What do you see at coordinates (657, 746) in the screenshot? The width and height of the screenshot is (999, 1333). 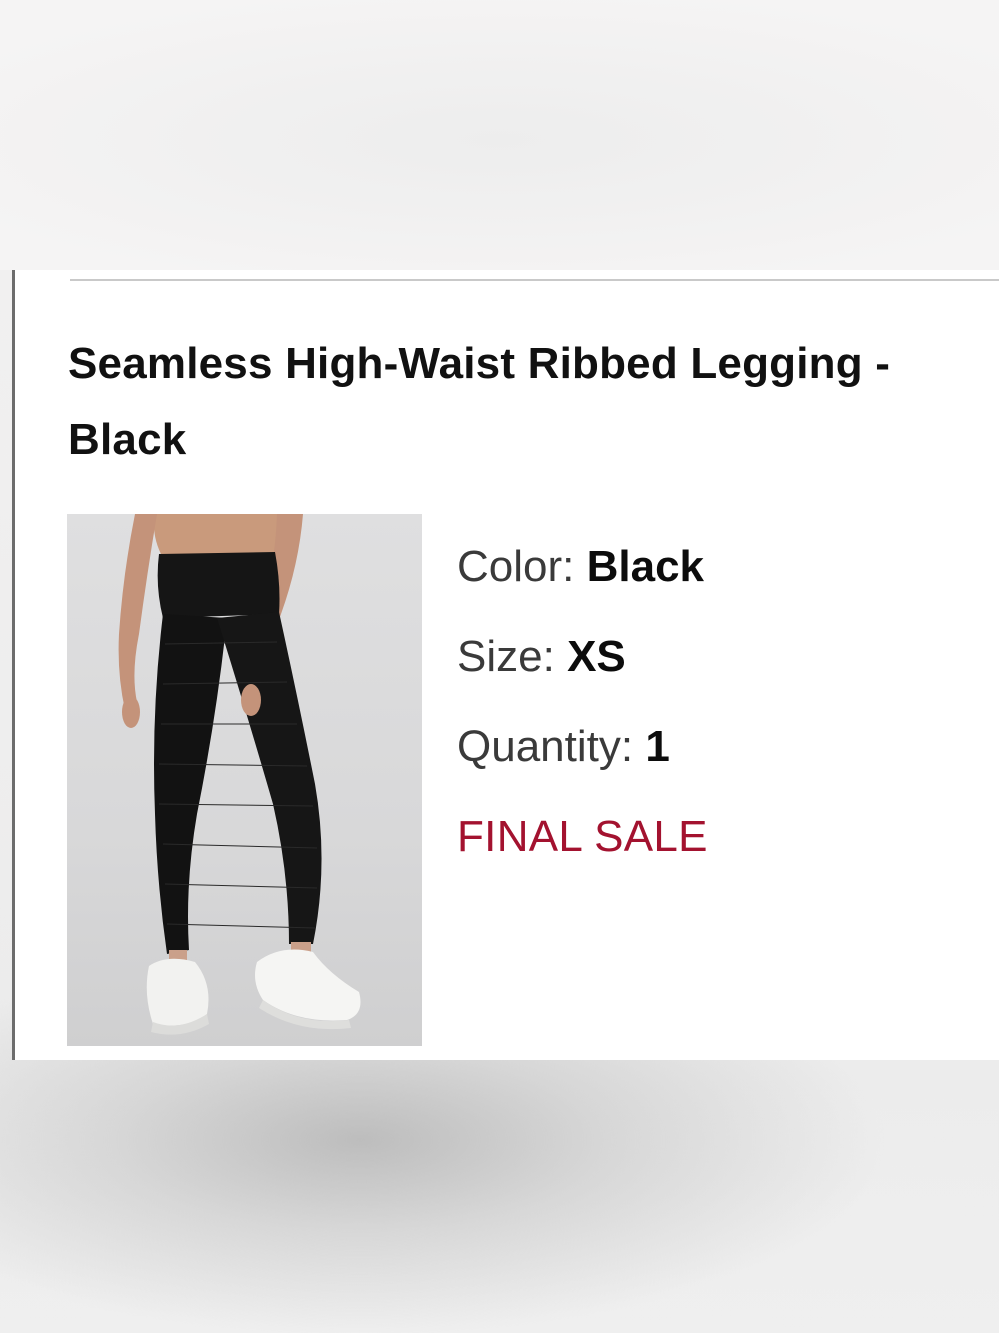 I see `quantity-value: 1` at bounding box center [657, 746].